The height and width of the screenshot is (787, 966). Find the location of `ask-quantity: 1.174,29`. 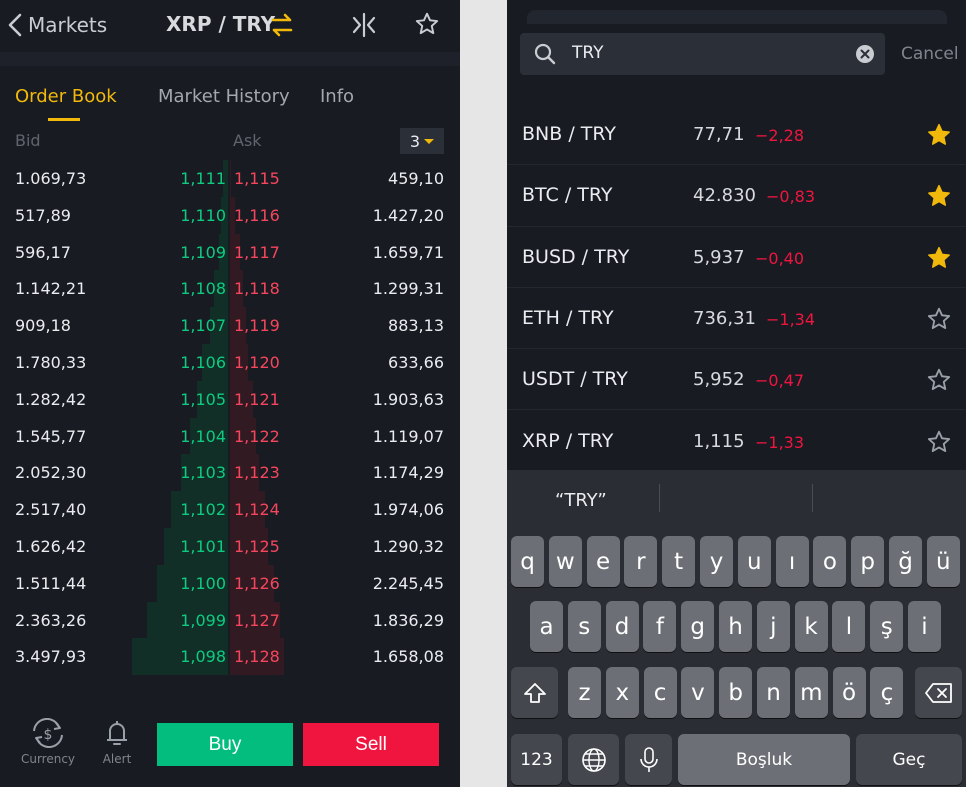

ask-quantity: 1.174,29 is located at coordinates (408, 473).